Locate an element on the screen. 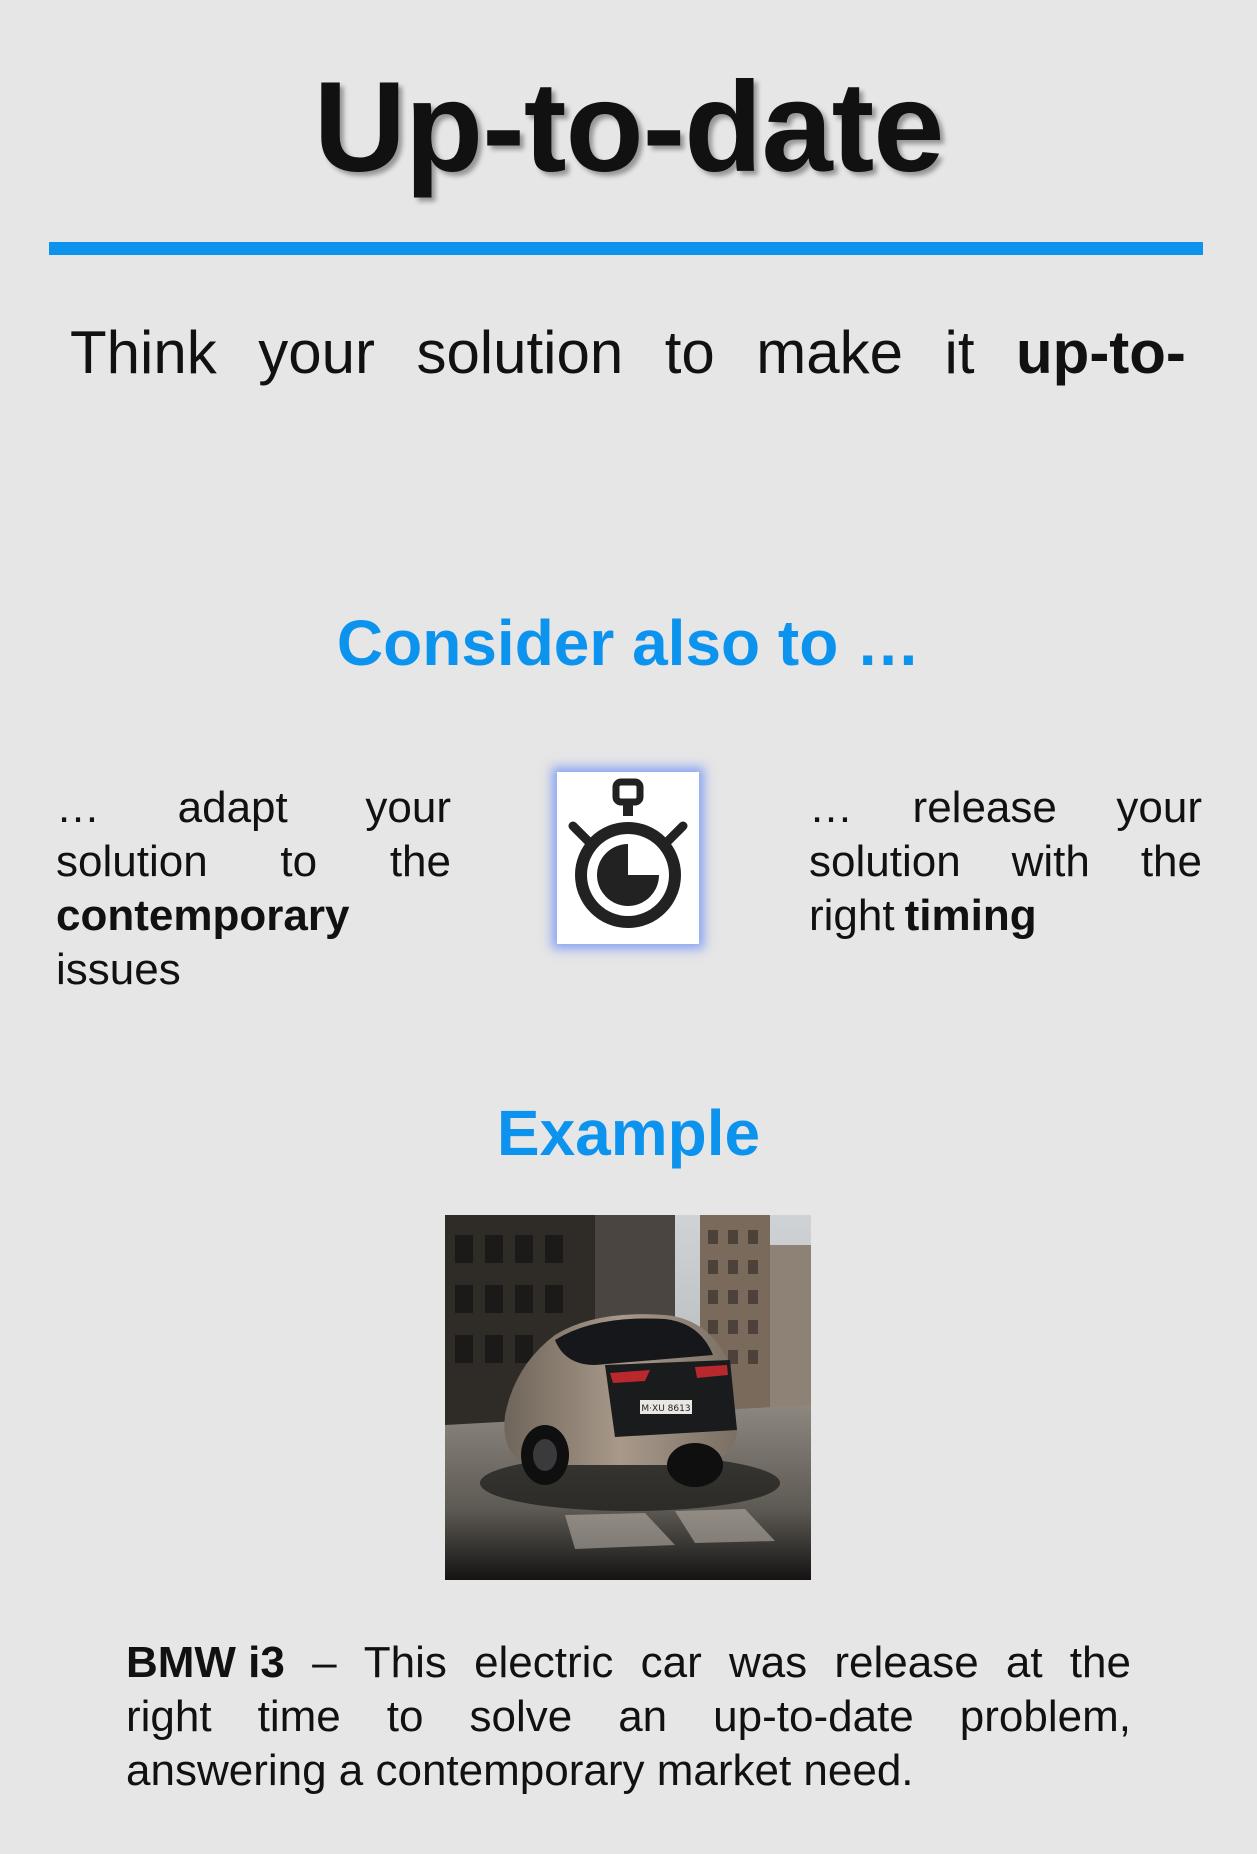  text-word: issues is located at coordinates (118, 969).